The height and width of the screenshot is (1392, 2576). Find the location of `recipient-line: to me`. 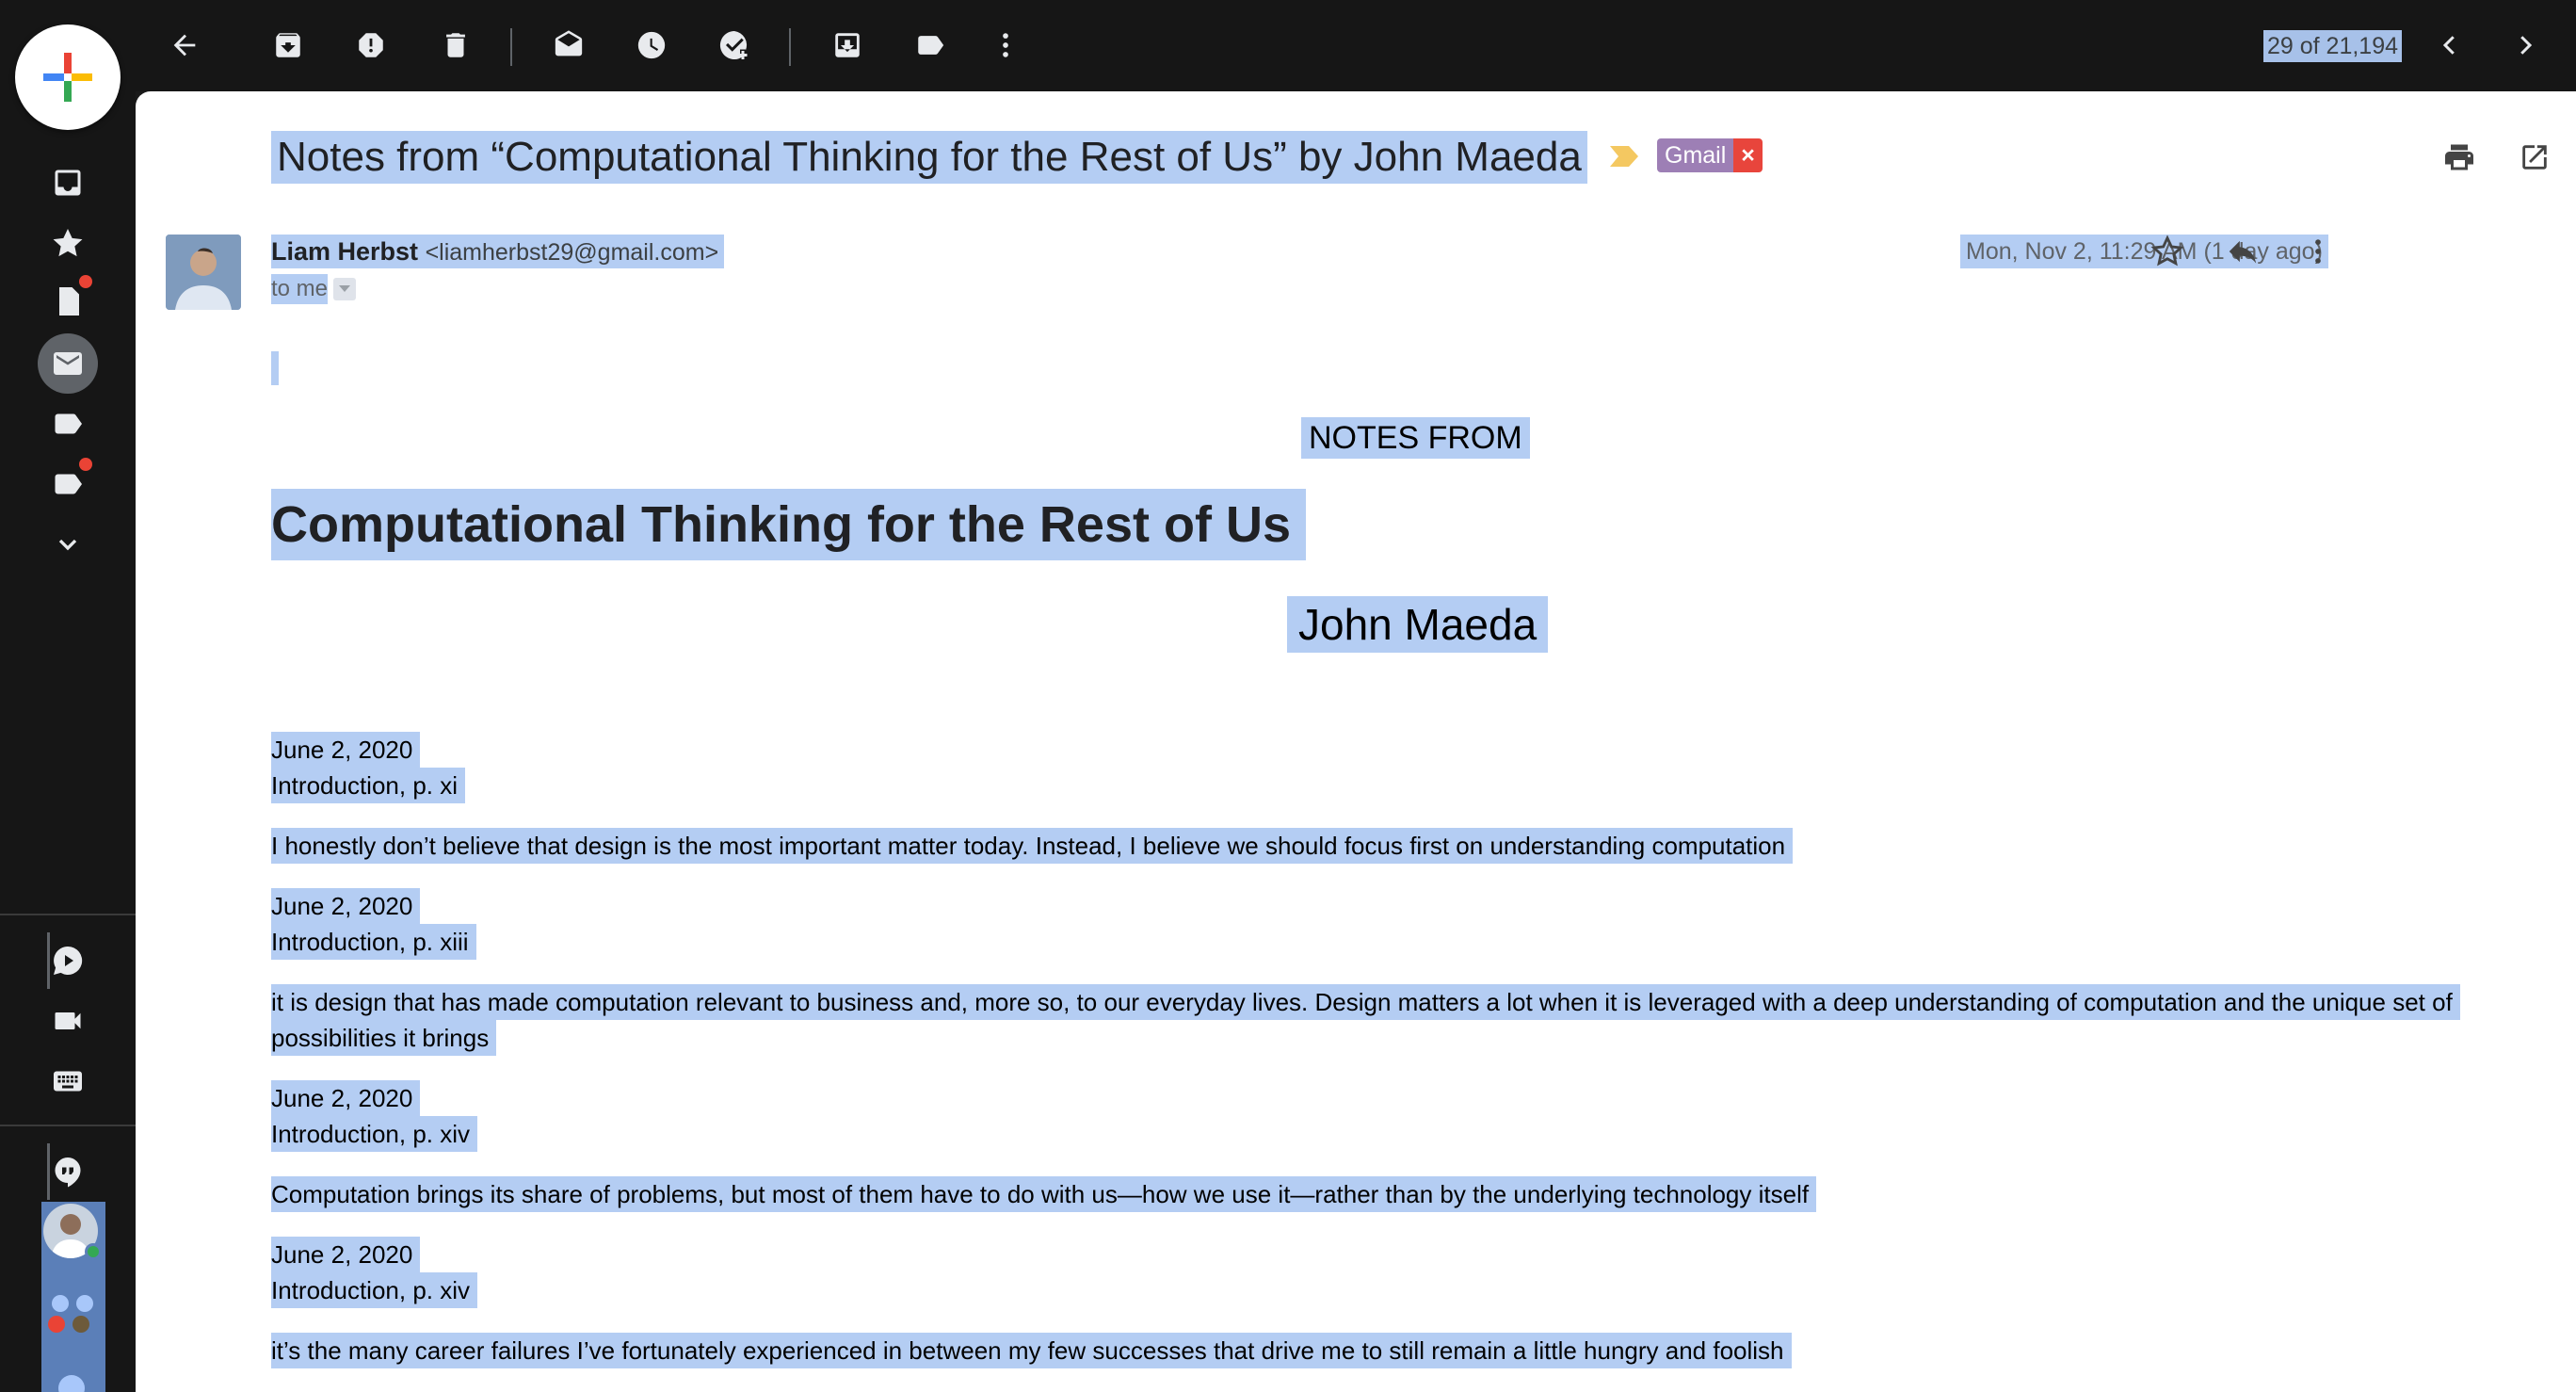

recipient-line: to me is located at coordinates (314, 289).